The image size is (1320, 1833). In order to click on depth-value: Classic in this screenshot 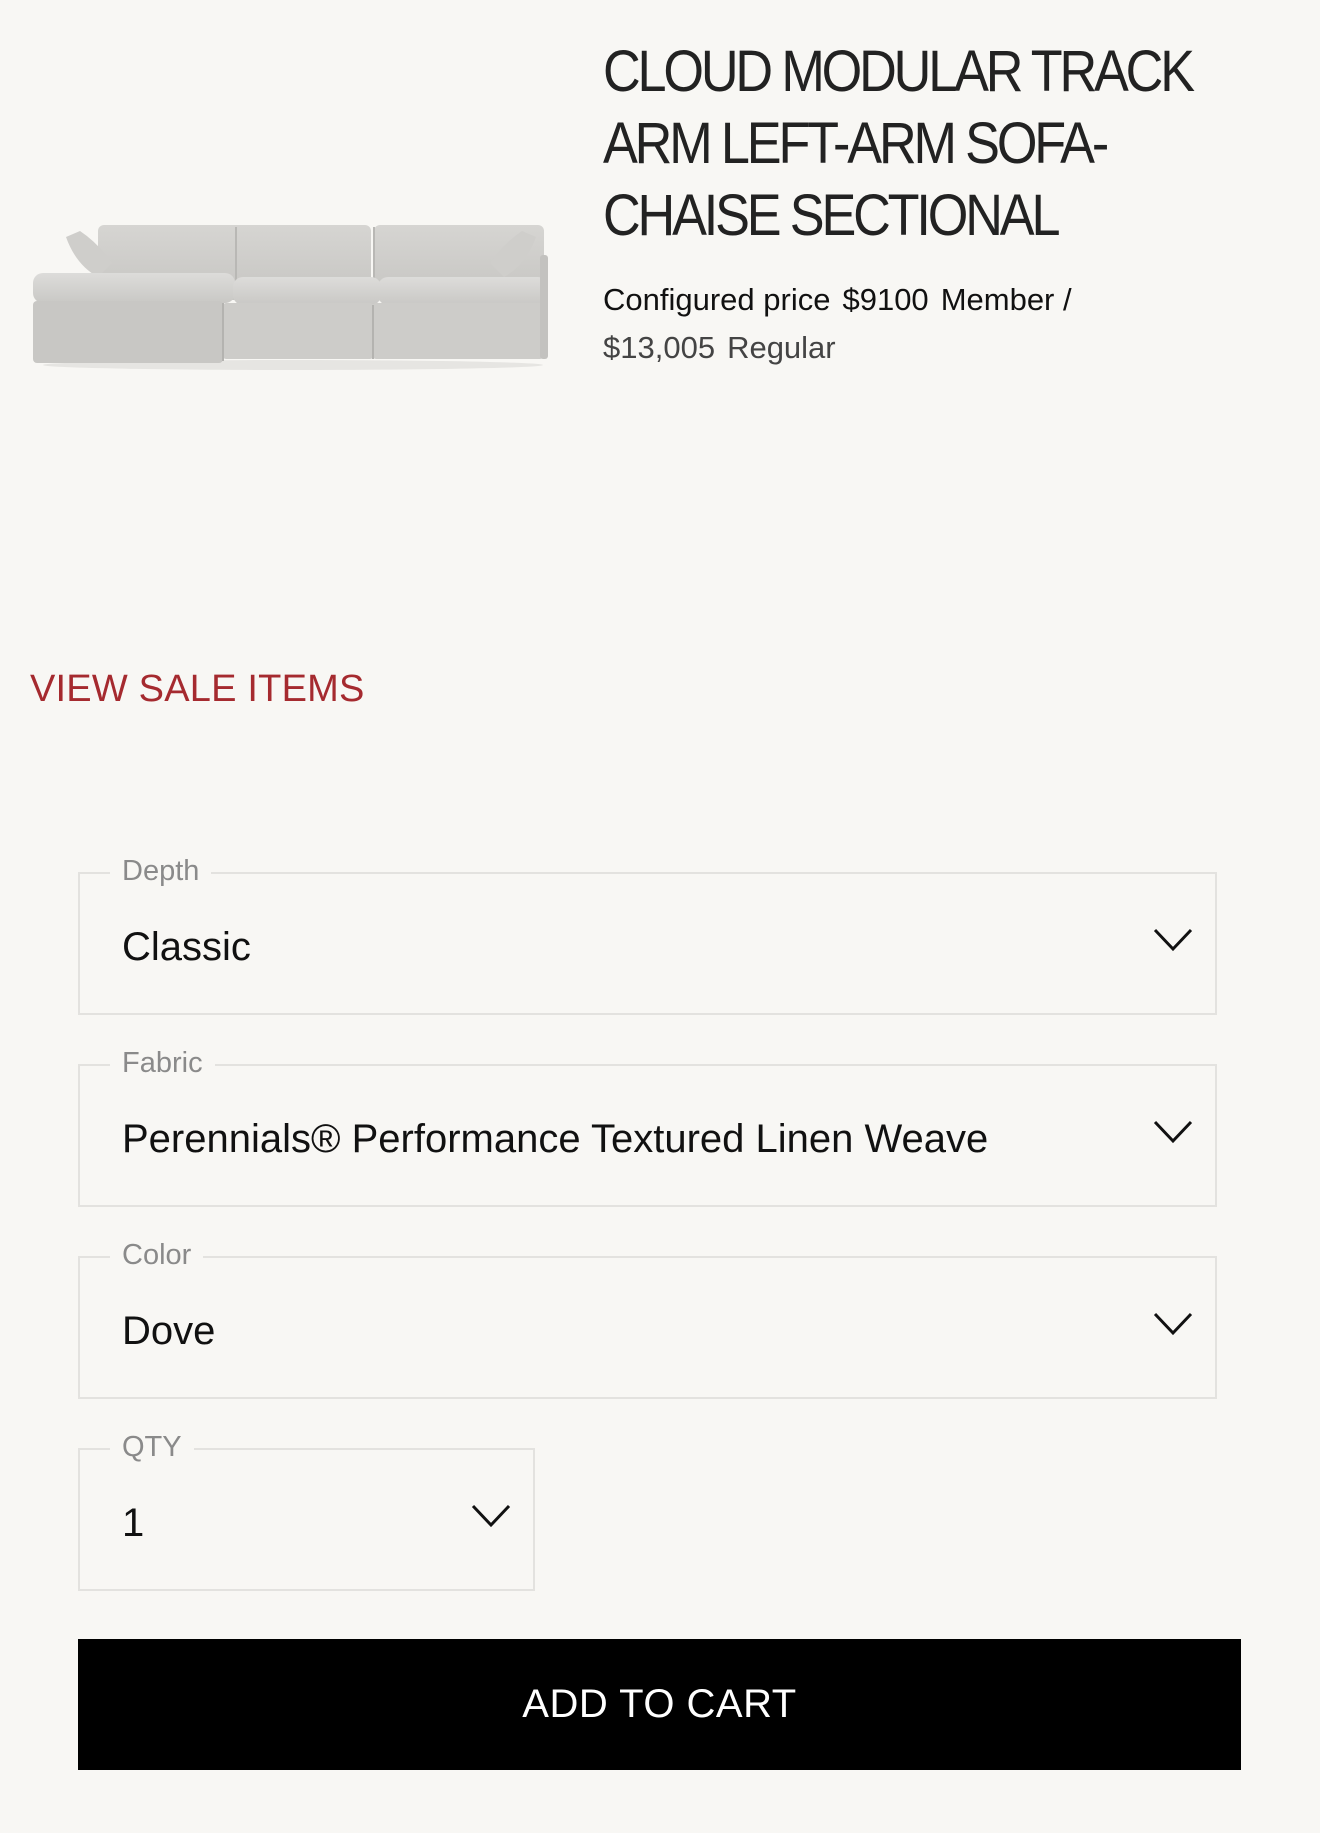, I will do `click(186, 947)`.